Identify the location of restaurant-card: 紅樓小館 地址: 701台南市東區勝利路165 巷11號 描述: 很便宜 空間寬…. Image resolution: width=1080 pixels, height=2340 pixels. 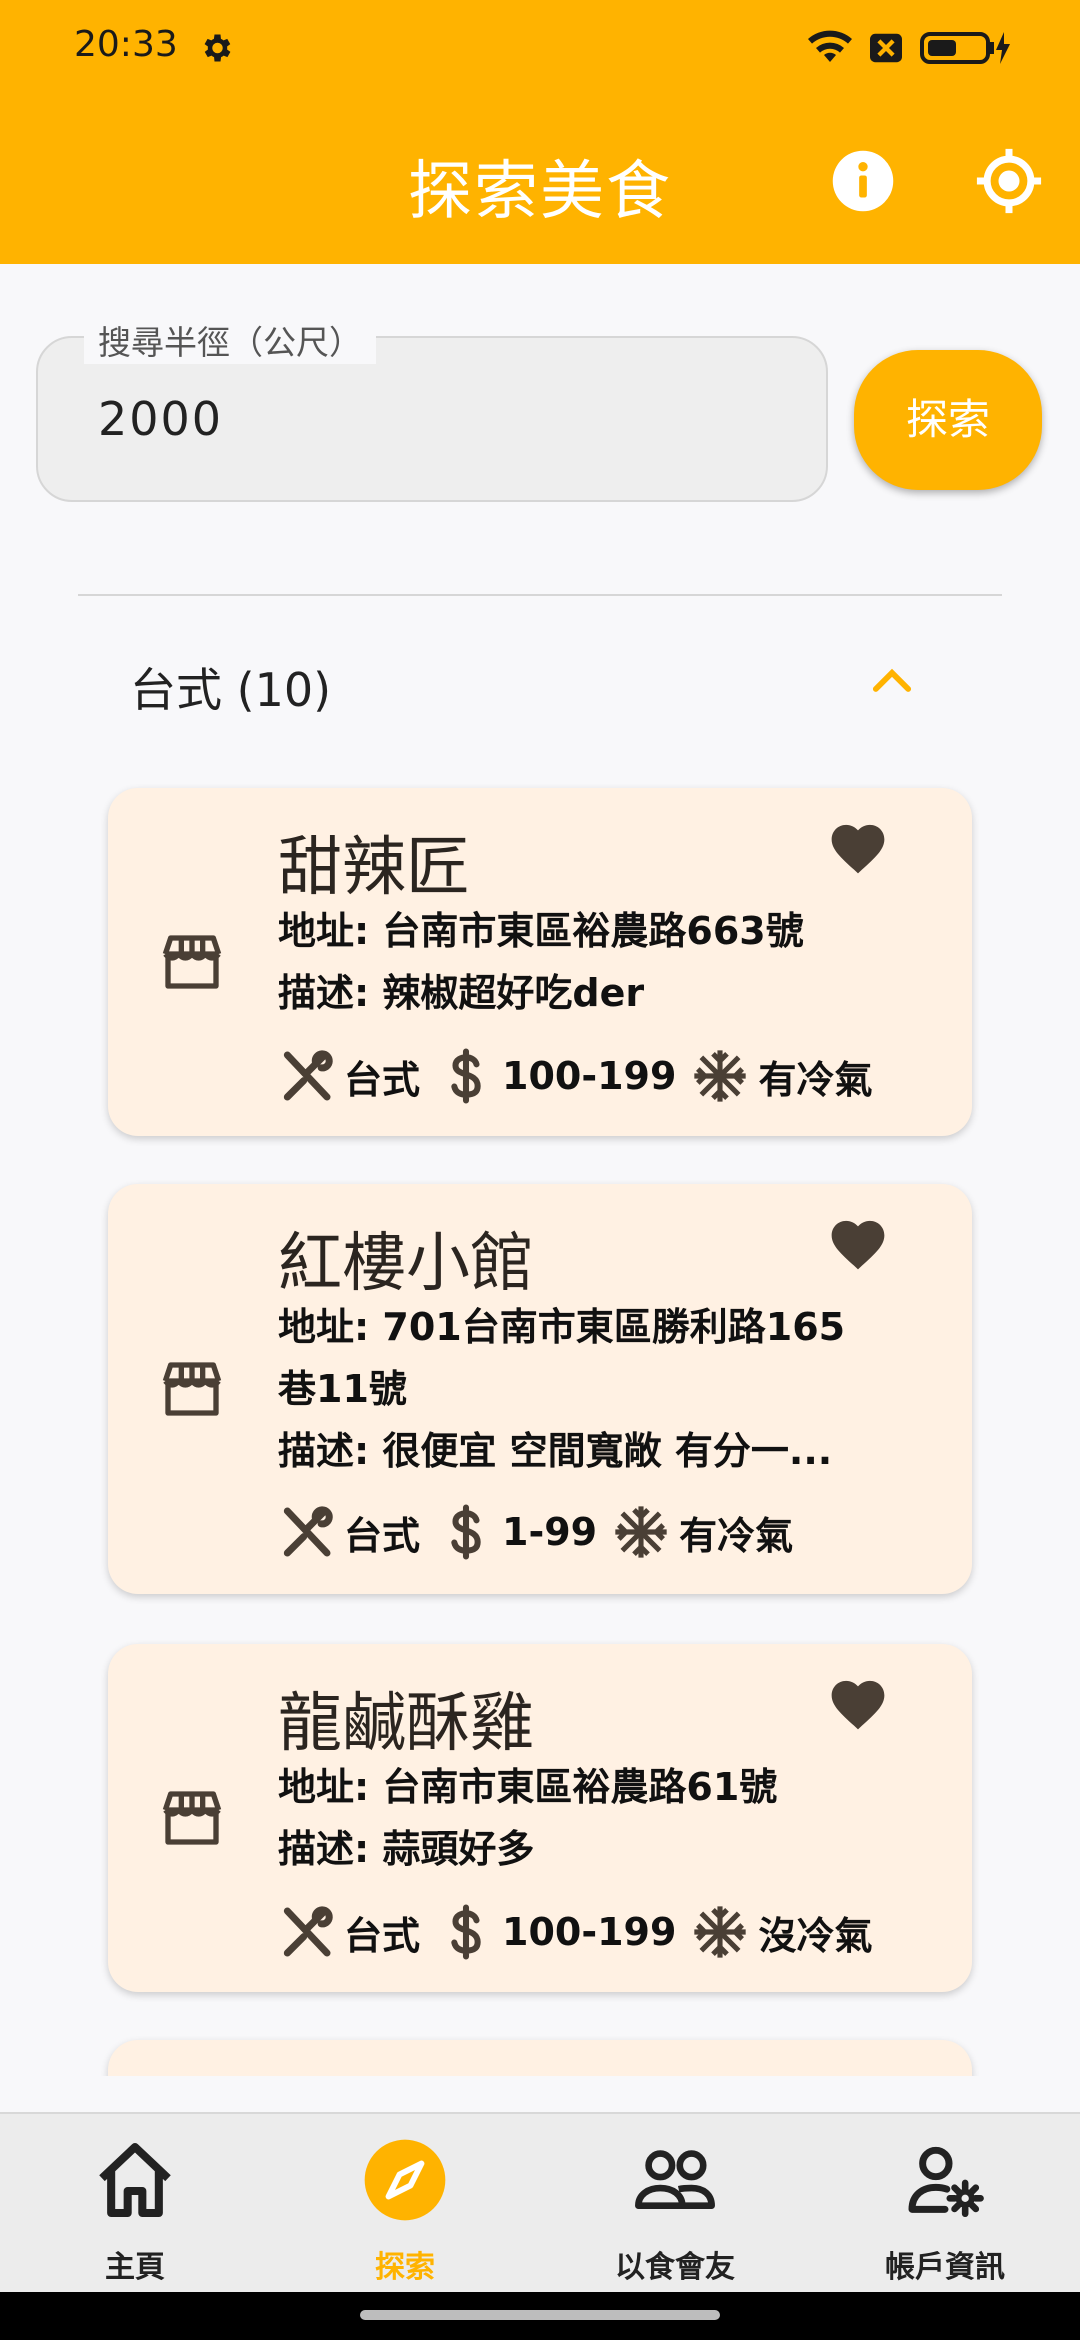
(540, 1389).